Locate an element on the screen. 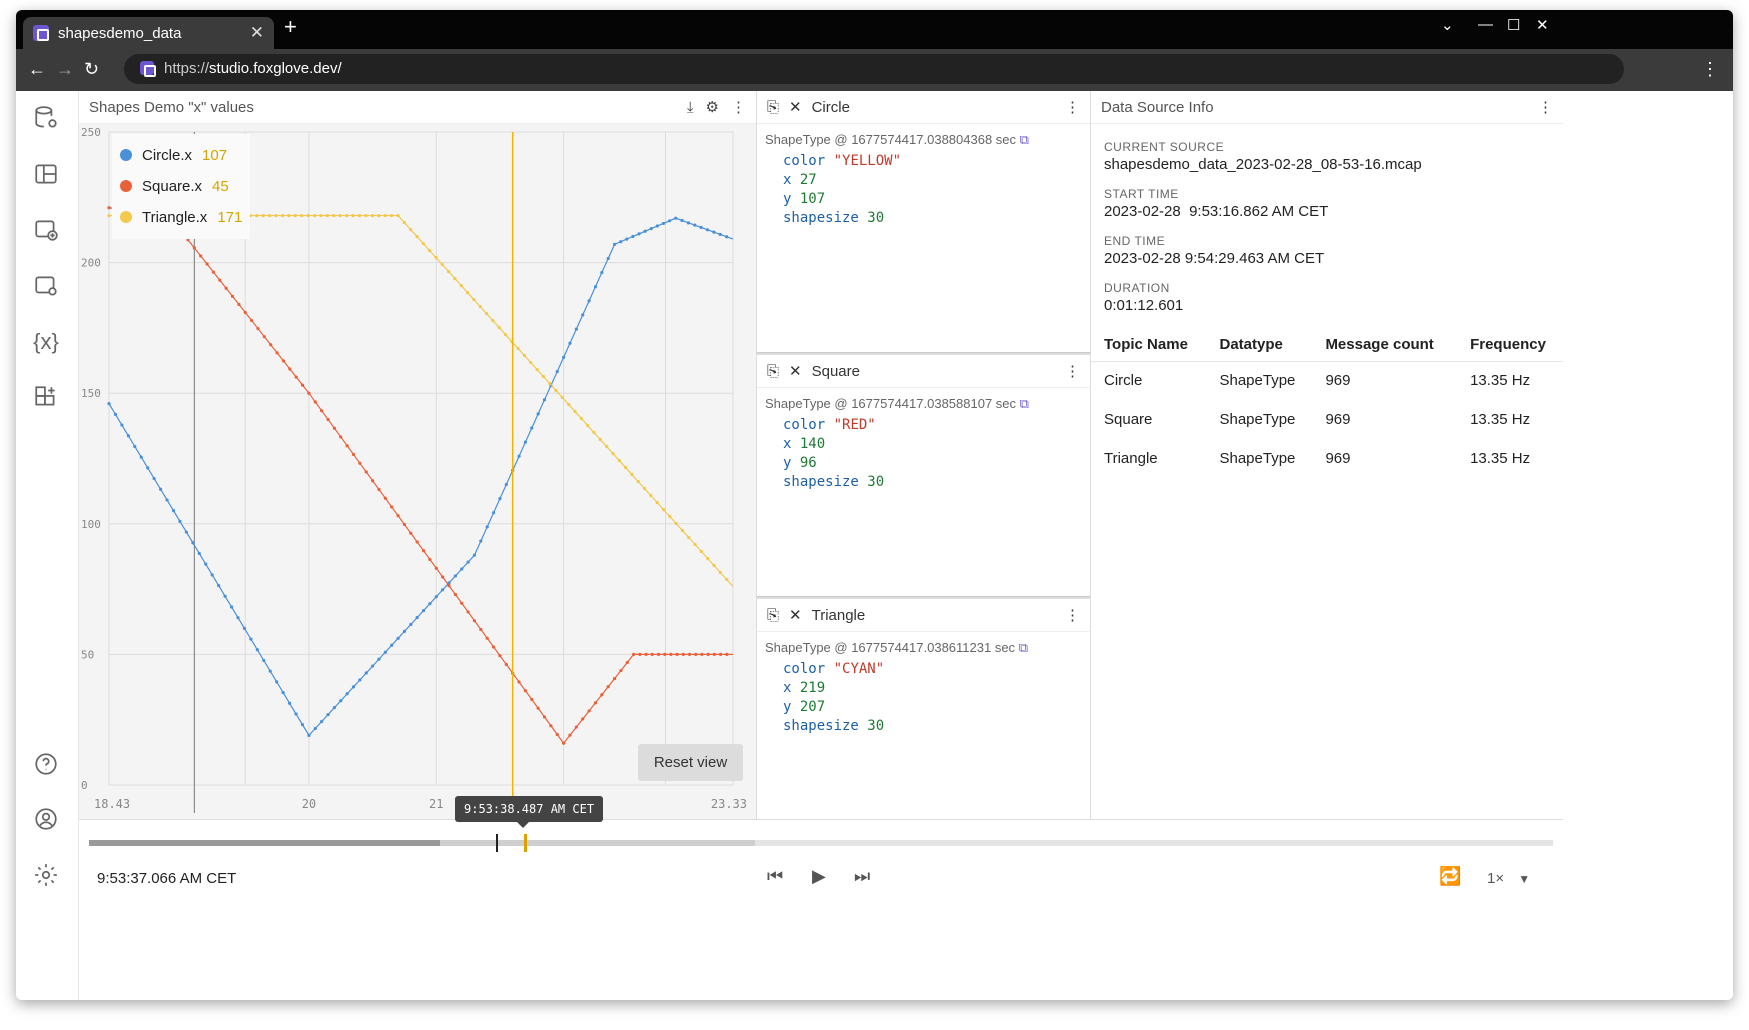  back-icon: ← is located at coordinates (37, 69).